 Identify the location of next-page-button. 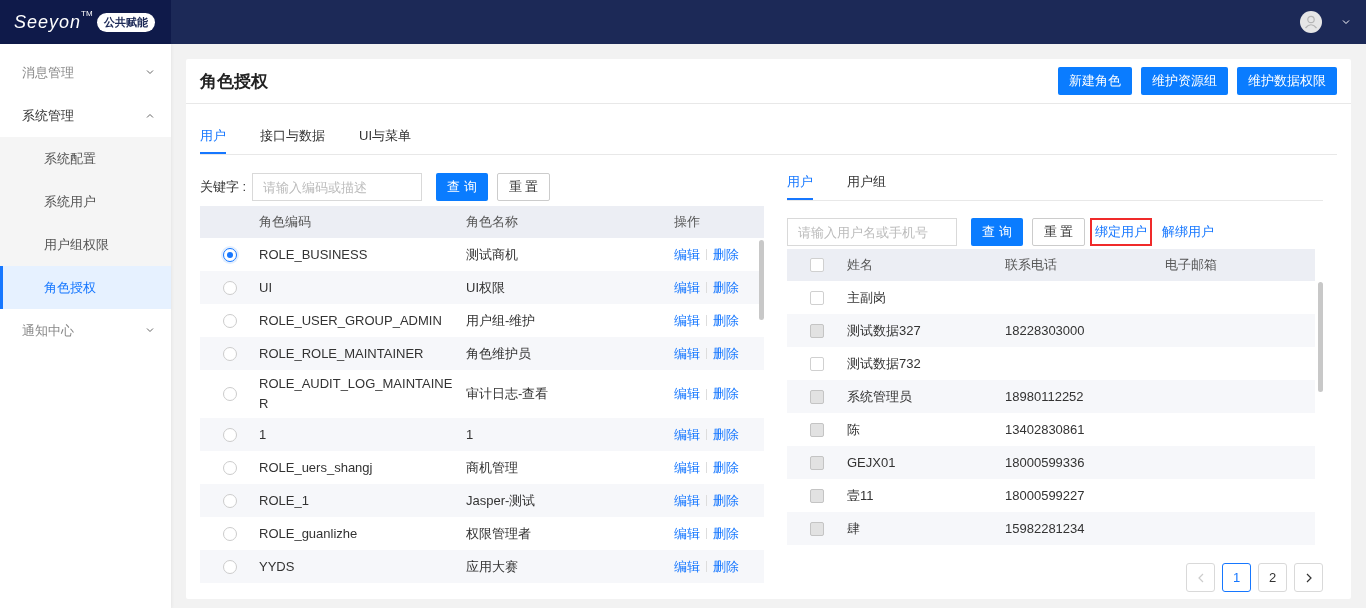
(1308, 577).